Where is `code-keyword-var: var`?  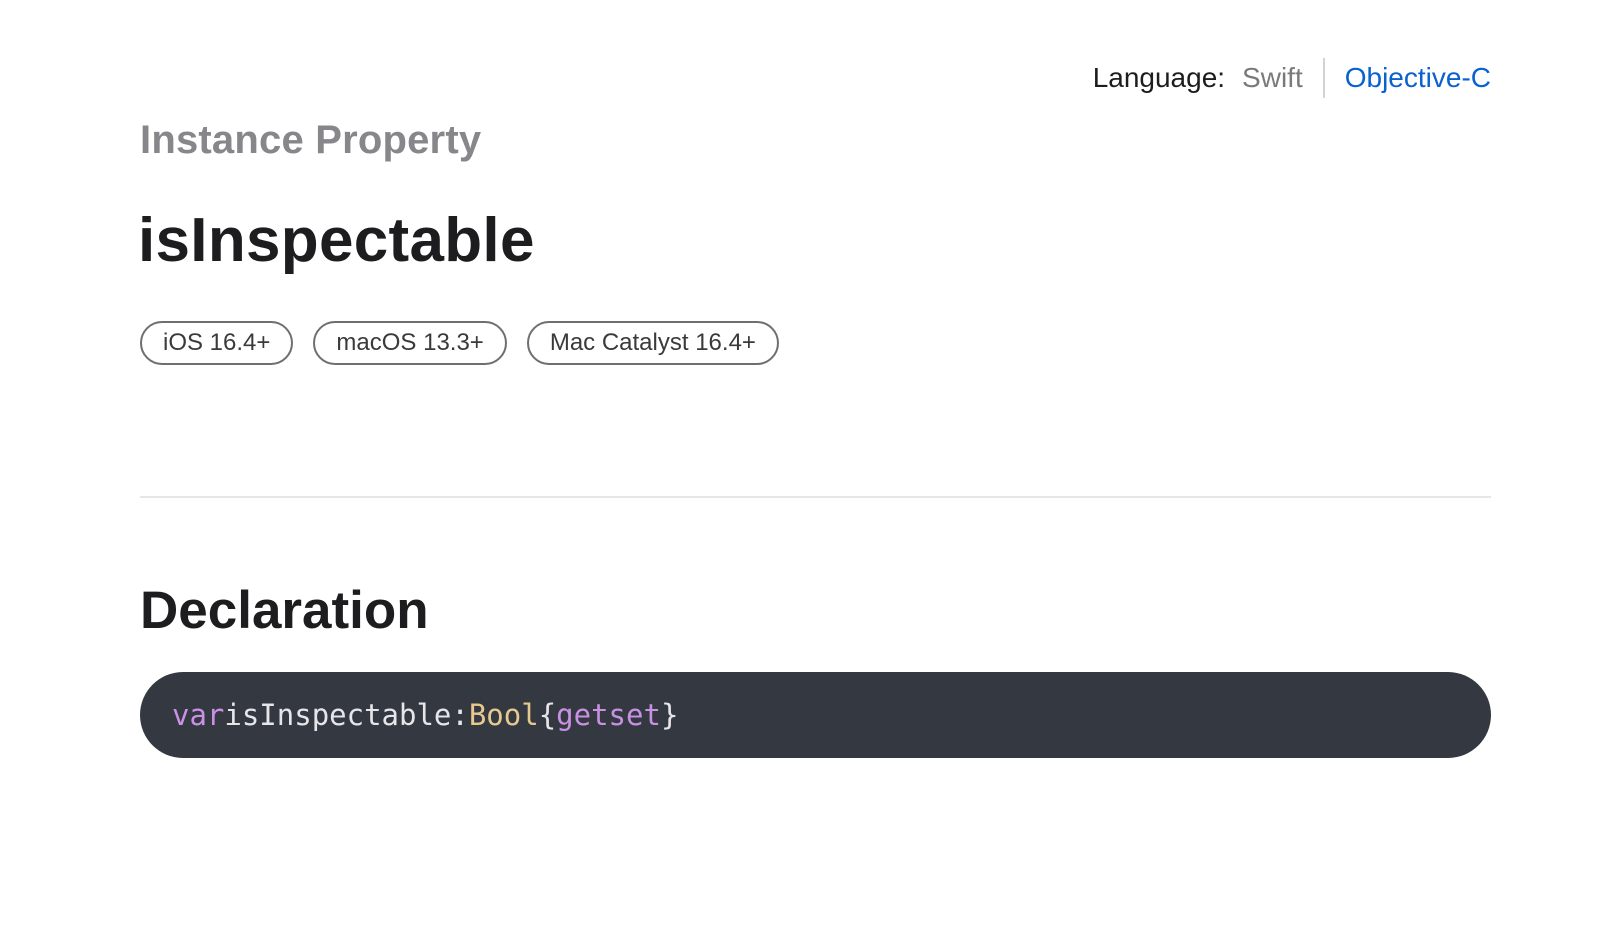
code-keyword-var: var is located at coordinates (198, 715).